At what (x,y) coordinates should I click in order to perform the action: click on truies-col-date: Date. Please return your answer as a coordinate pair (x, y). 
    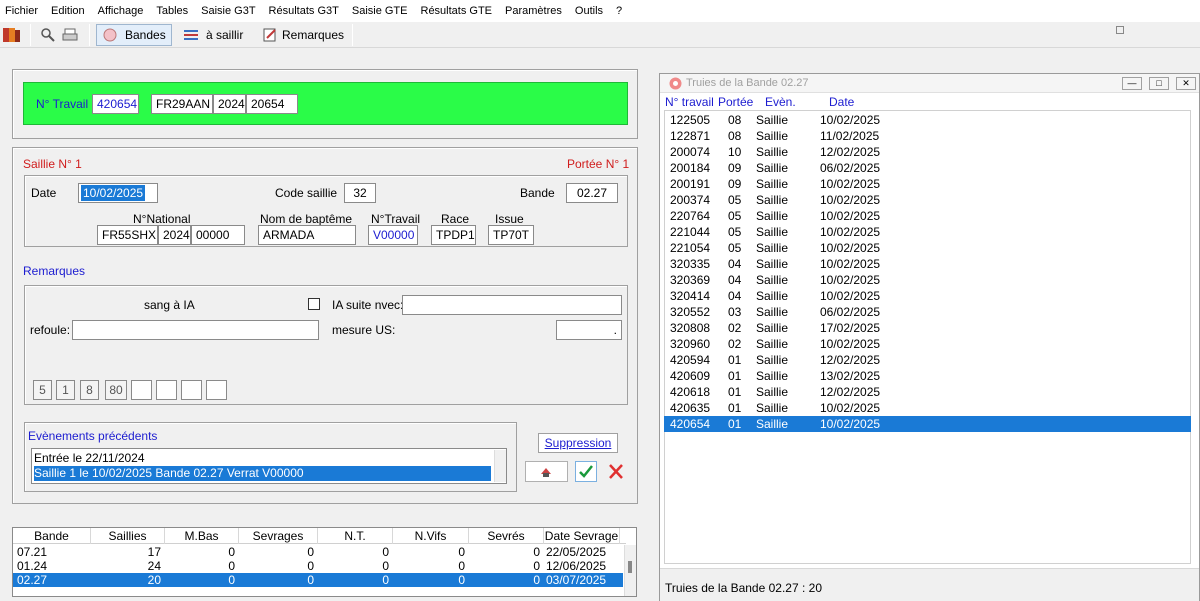
    Looking at the image, I should click on (841, 102).